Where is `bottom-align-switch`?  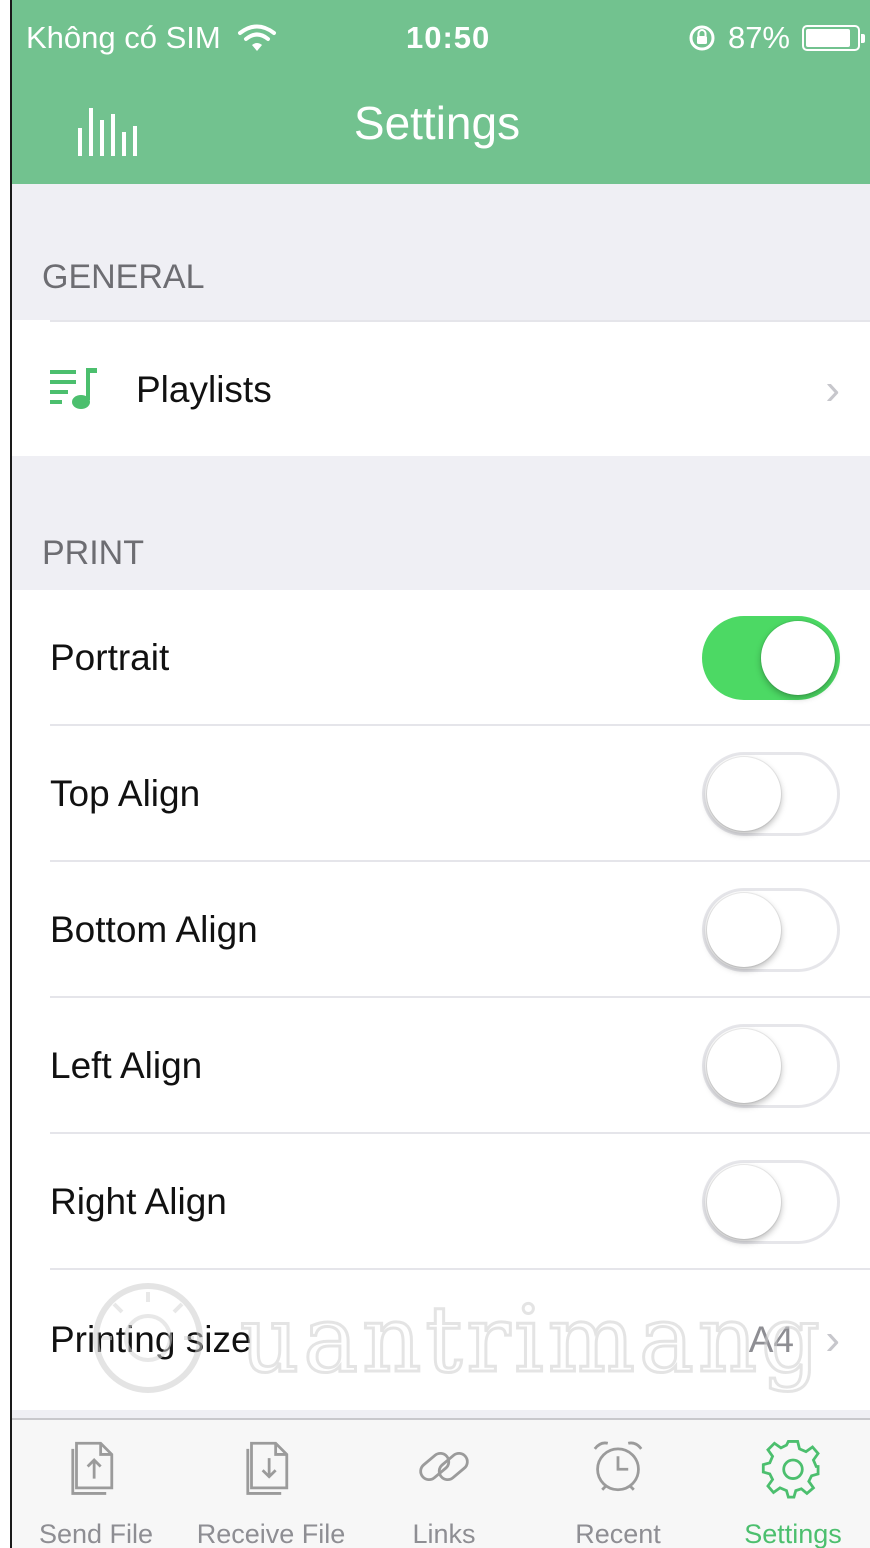 bottom-align-switch is located at coordinates (771, 930).